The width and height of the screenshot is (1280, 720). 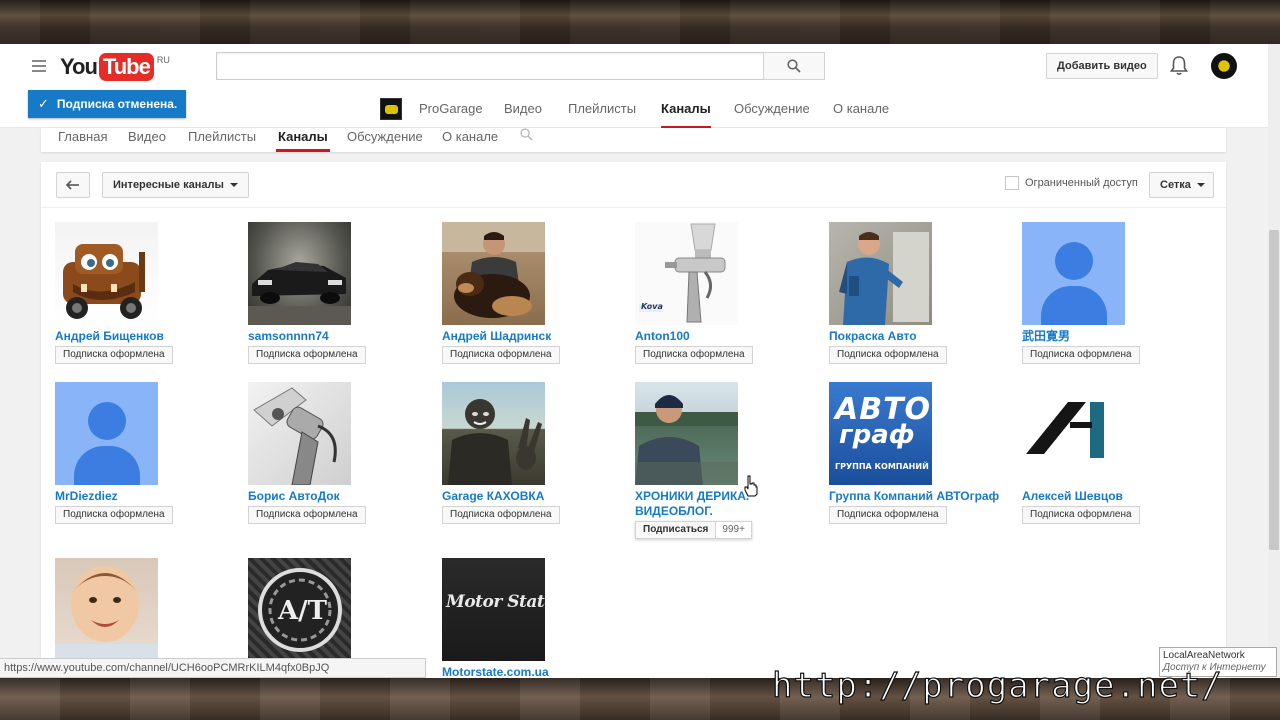 I want to click on channel-card: 武田寛男 Подписка оформлена, so click(x=1114, y=293).